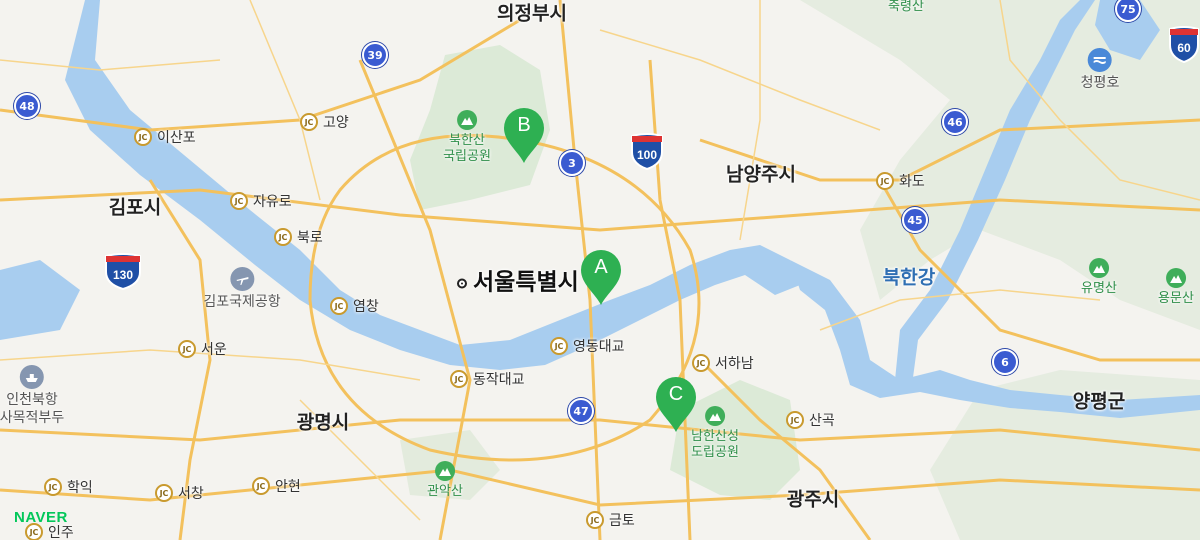  I want to click on junction-name: 금토, so click(622, 521).